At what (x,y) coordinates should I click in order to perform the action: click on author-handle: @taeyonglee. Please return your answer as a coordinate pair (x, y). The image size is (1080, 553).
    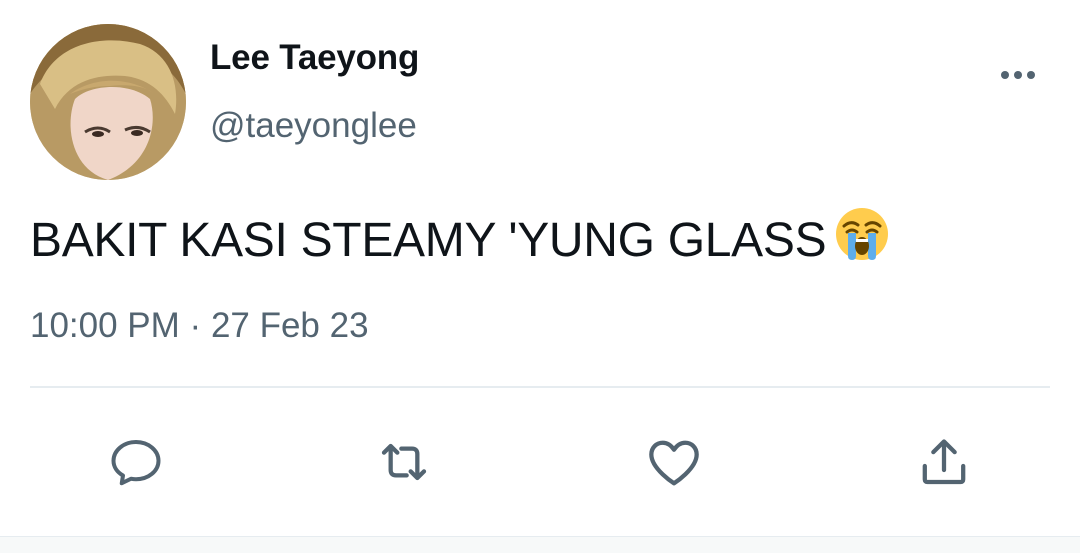
    Looking at the image, I should click on (313, 126).